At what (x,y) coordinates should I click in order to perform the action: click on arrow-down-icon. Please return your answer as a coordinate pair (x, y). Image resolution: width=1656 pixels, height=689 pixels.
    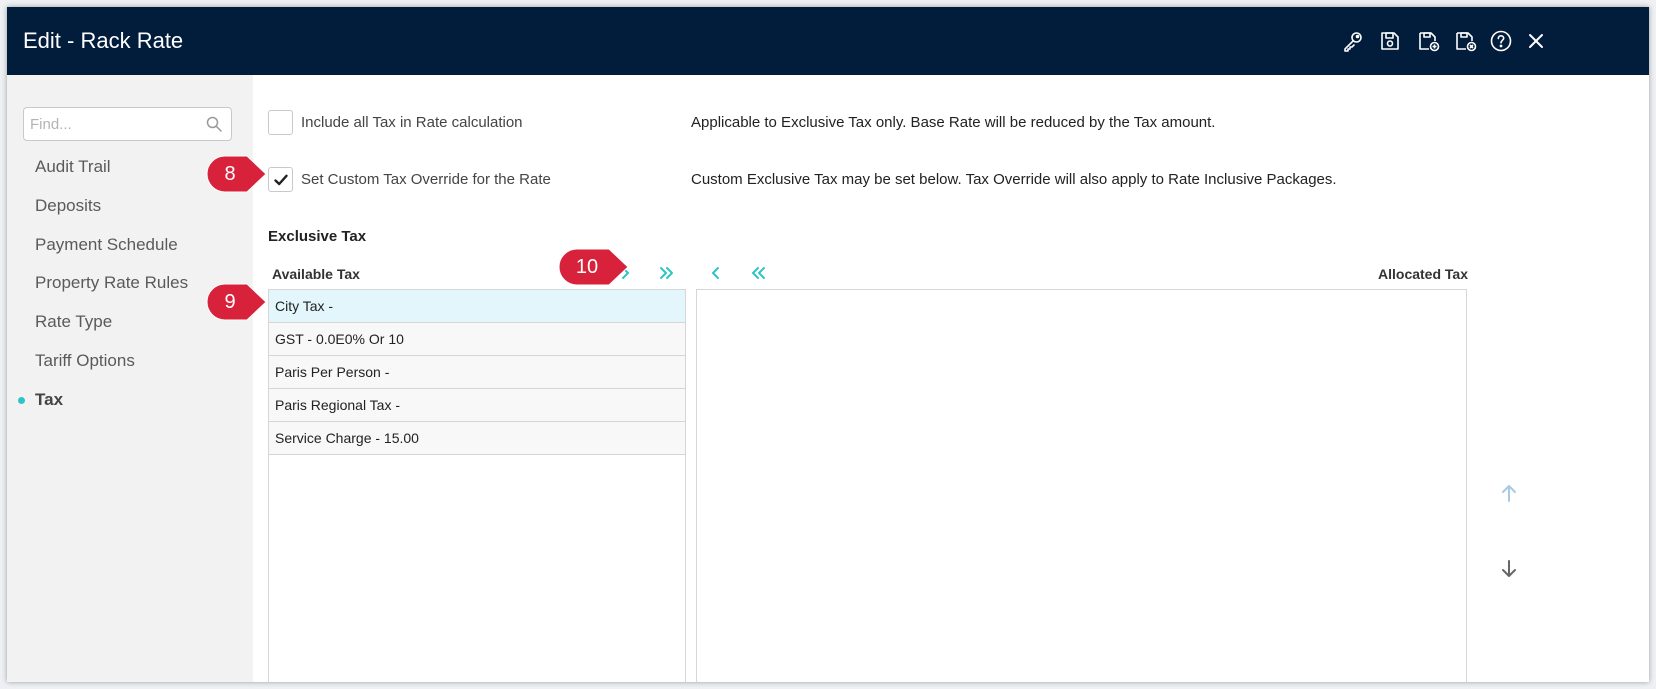
    Looking at the image, I should click on (1509, 568).